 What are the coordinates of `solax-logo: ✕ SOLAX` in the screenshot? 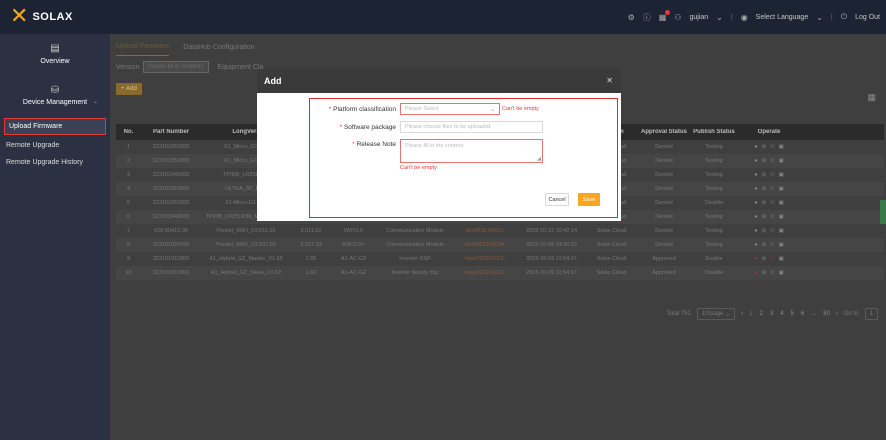 It's located at (55, 17).